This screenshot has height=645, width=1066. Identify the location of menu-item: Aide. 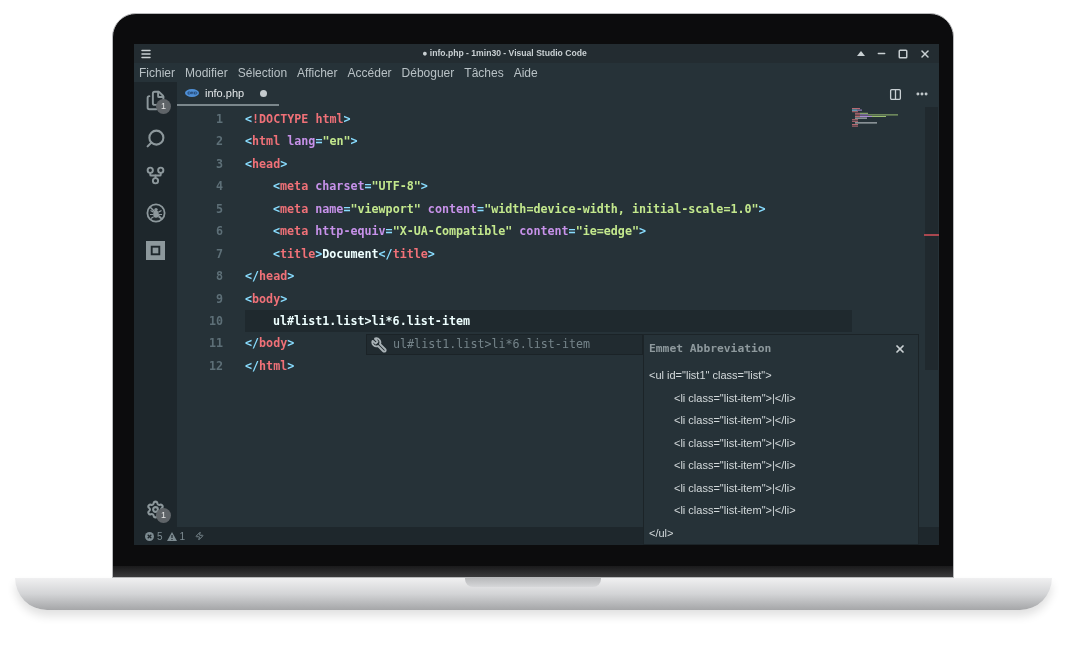
(525, 72).